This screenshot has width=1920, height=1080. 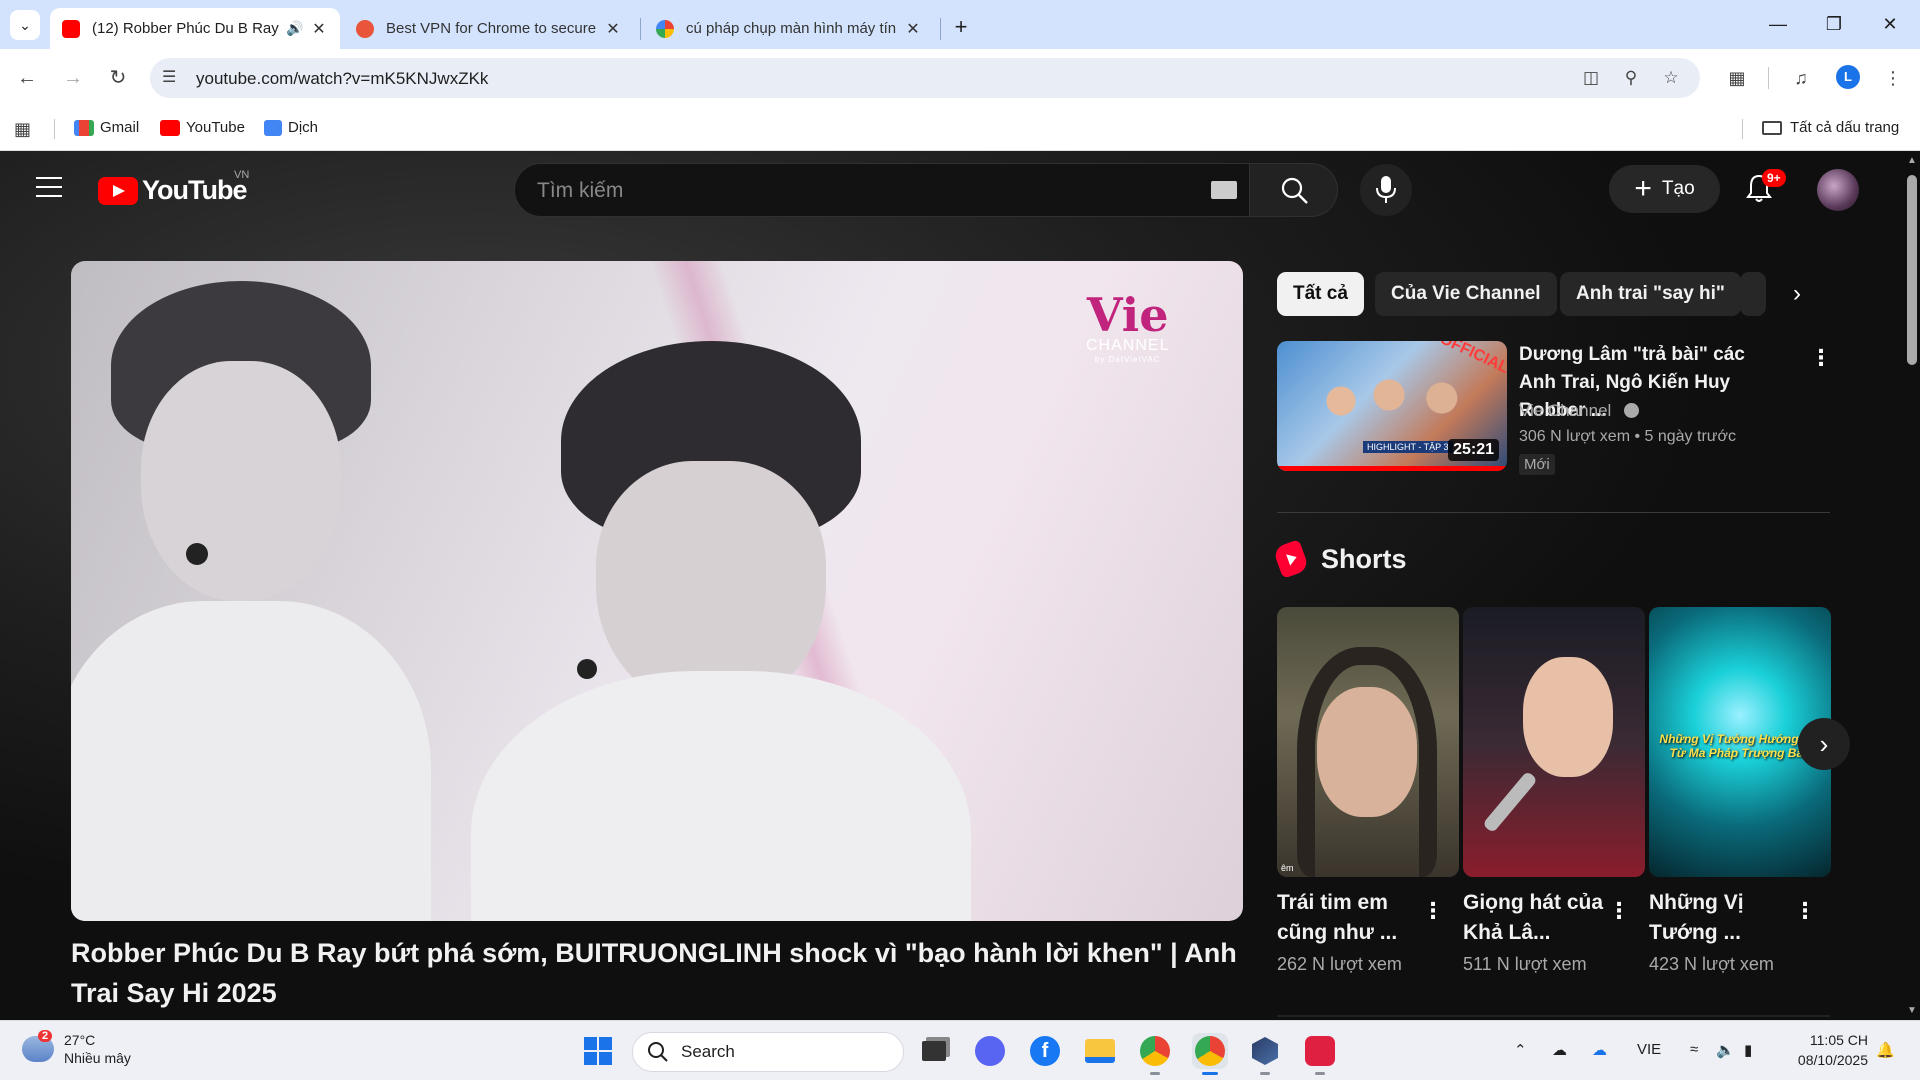 I want to click on scroll-up-icon: ▲, so click(x=1912, y=161).